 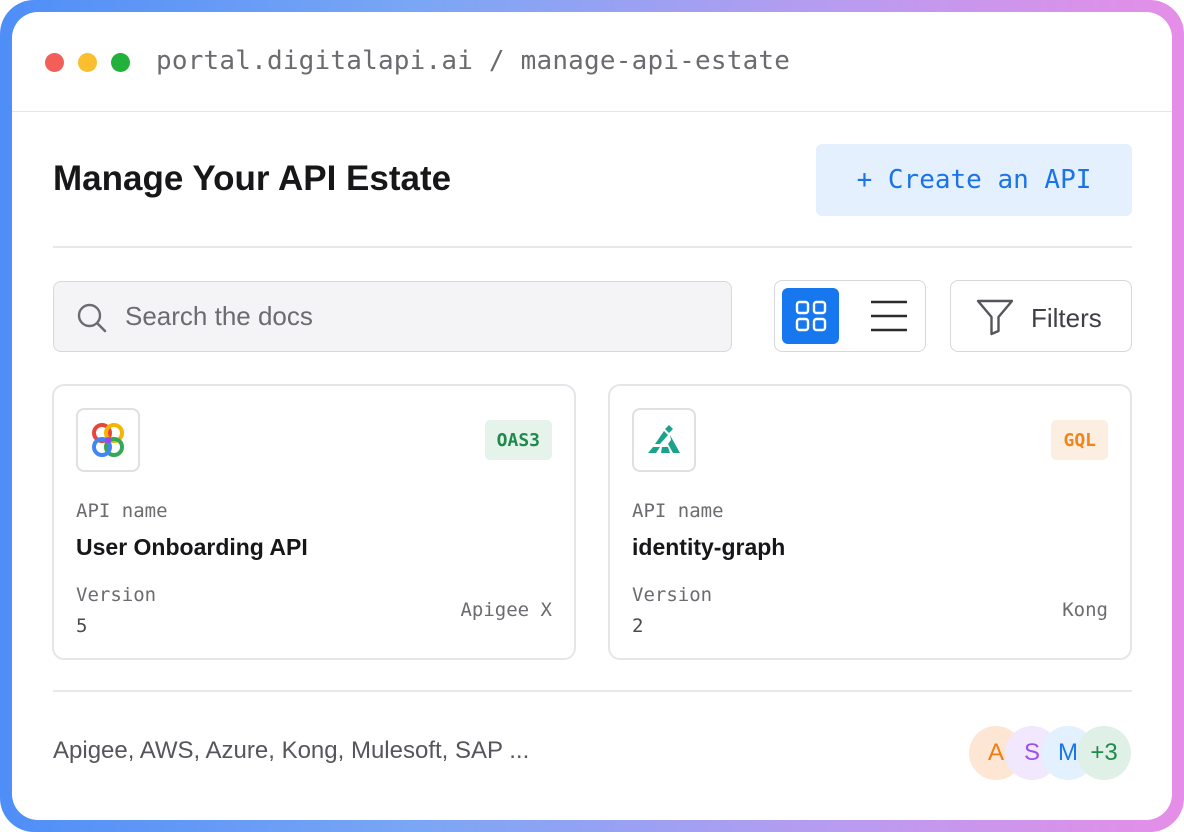 I want to click on kong-logo-icon, so click(x=664, y=439).